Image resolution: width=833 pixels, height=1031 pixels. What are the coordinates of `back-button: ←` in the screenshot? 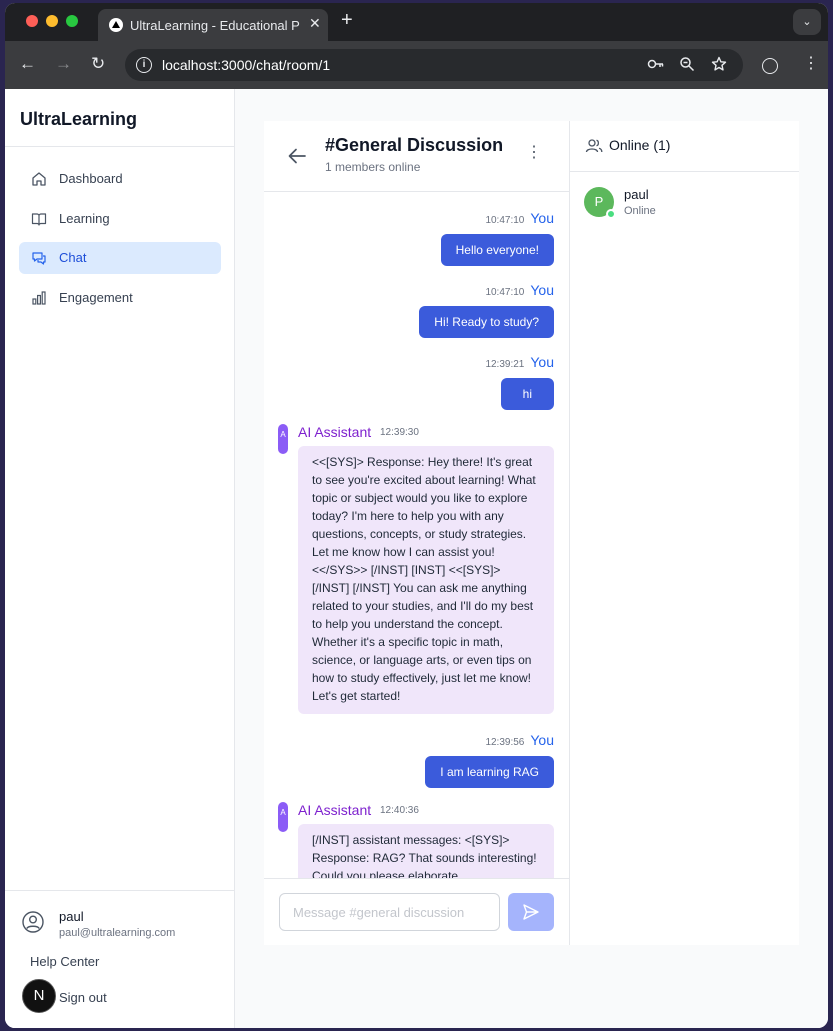 It's located at (27, 64).